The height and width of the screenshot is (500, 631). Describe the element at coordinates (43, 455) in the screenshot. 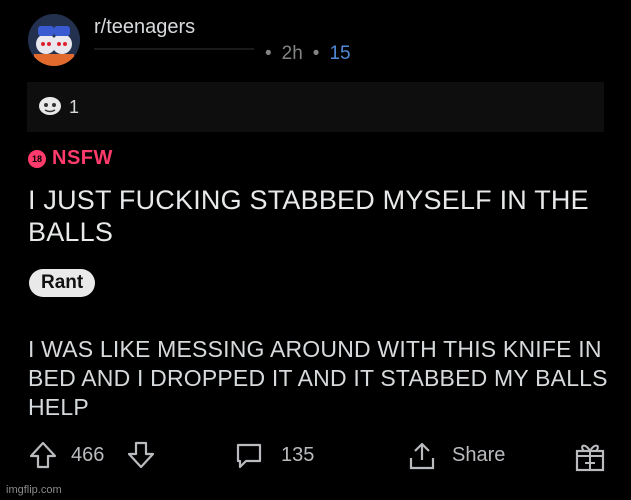

I see `upvote-icon` at that location.